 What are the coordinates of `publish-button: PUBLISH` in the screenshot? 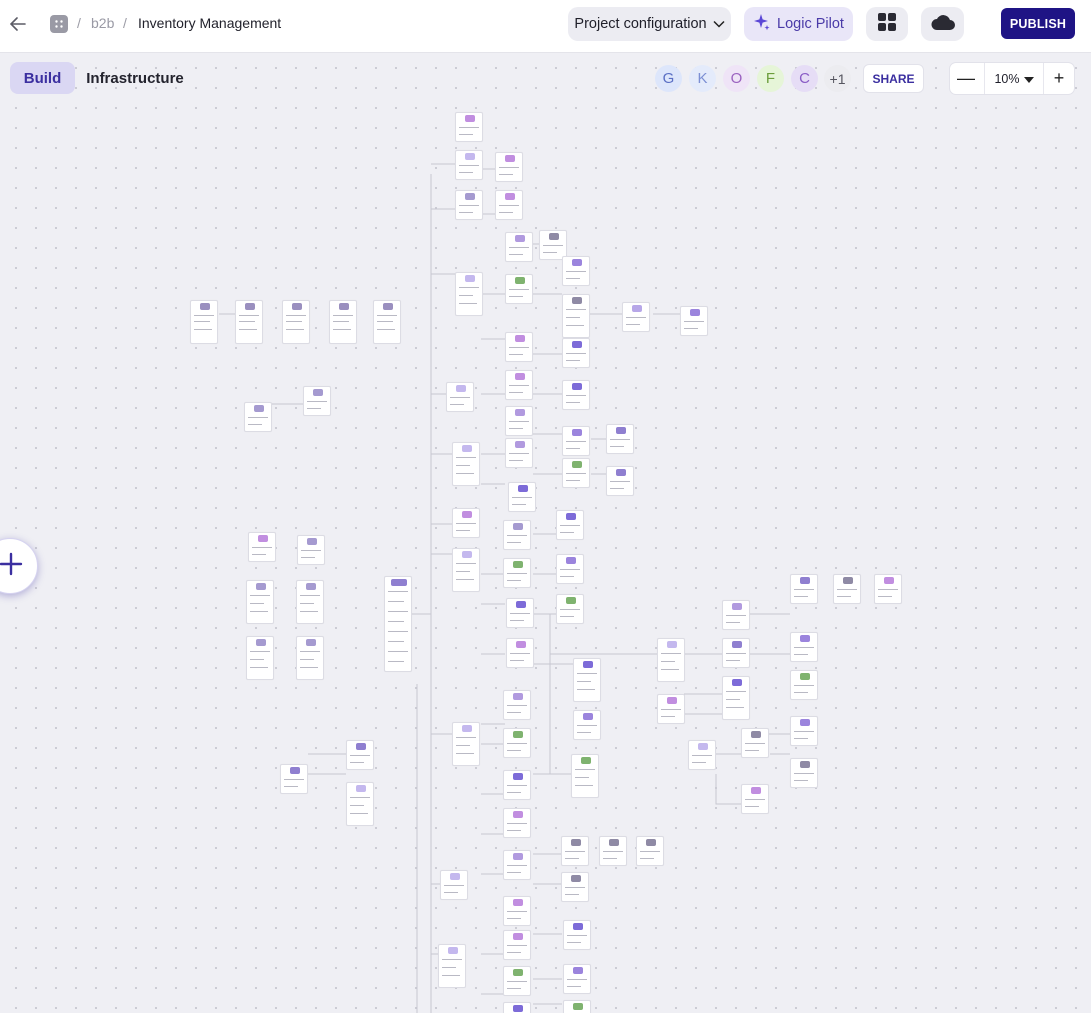 It's located at (1038, 23).